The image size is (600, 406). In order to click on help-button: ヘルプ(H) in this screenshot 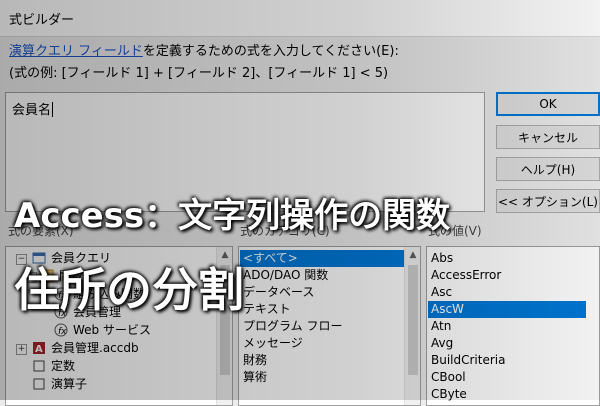, I will do `click(548, 169)`.